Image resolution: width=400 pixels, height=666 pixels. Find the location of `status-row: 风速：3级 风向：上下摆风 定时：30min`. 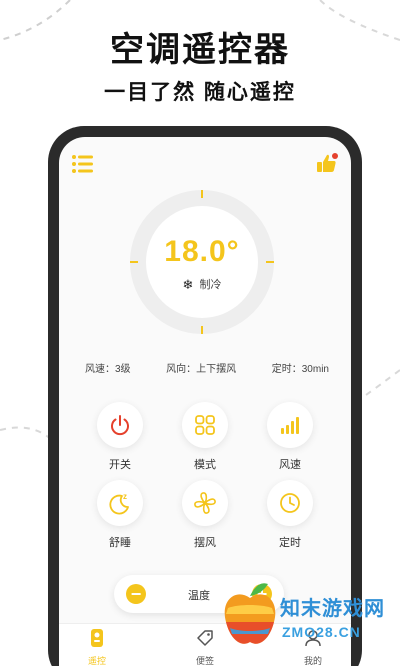

status-row: 风速：3级 风向：上下摆风 定时：30min is located at coordinates (205, 367).